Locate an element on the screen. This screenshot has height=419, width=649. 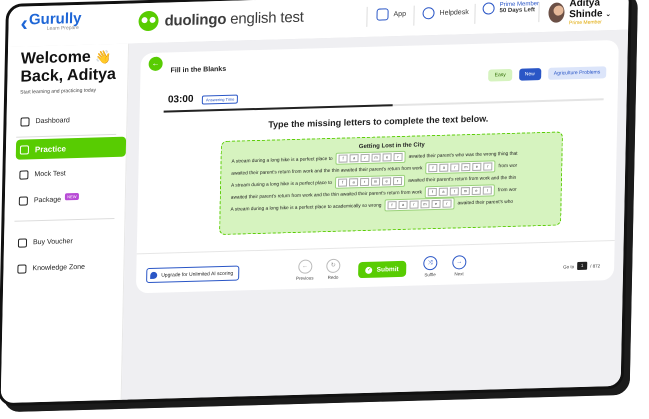
brand-suffix: english test is located at coordinates (267, 18).